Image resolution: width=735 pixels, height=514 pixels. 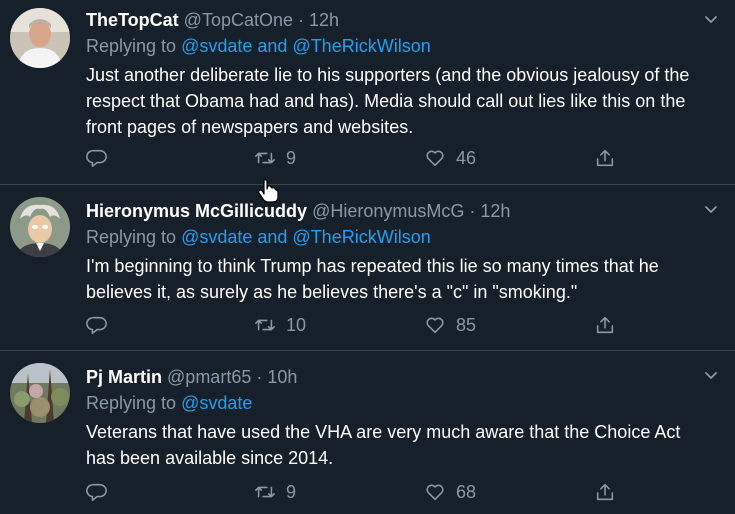 What do you see at coordinates (209, 377) in the screenshot?
I see `user-handle: @pmart65` at bounding box center [209, 377].